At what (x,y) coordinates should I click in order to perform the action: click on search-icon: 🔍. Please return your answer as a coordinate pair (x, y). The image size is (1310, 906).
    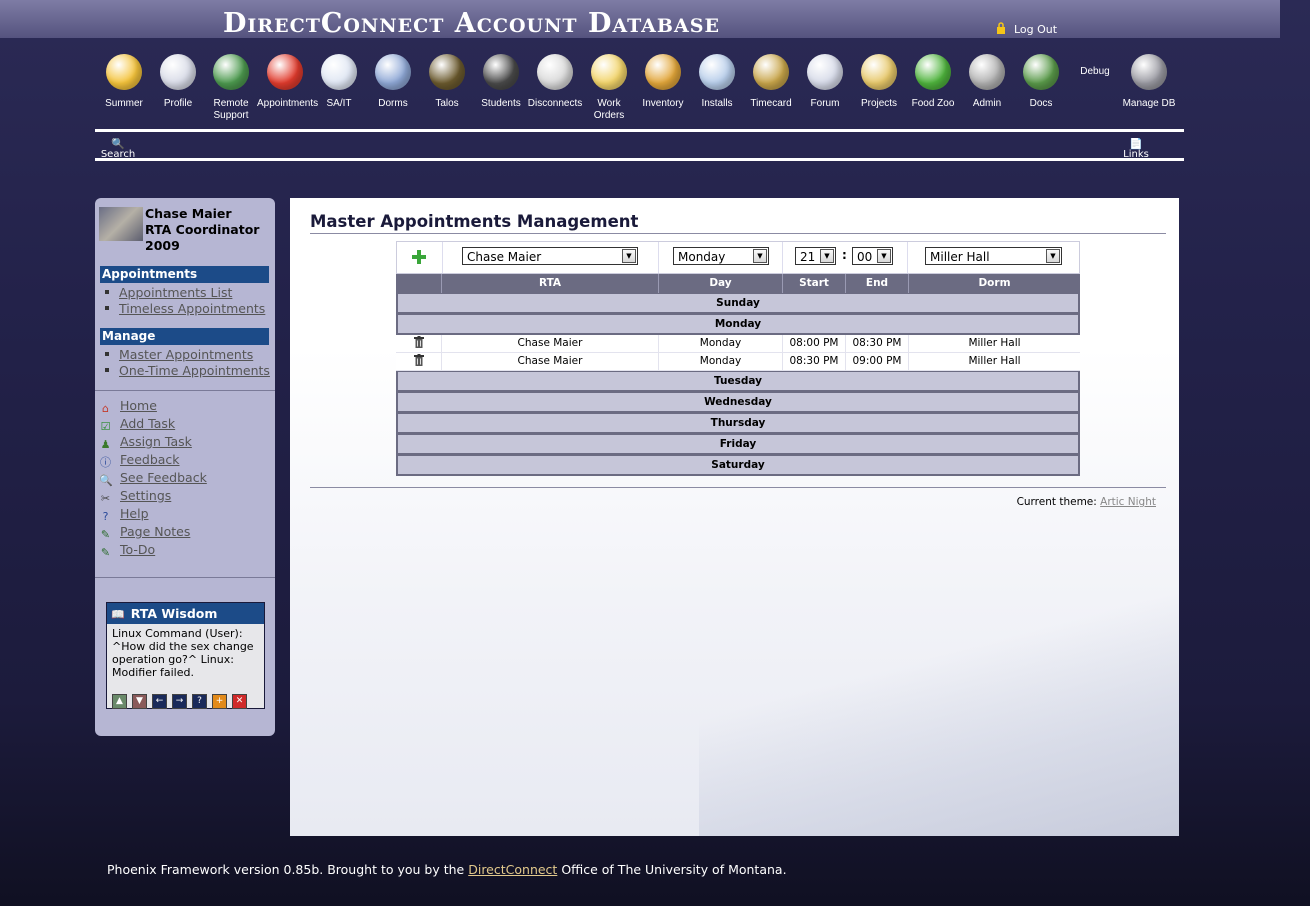
    Looking at the image, I should click on (118, 144).